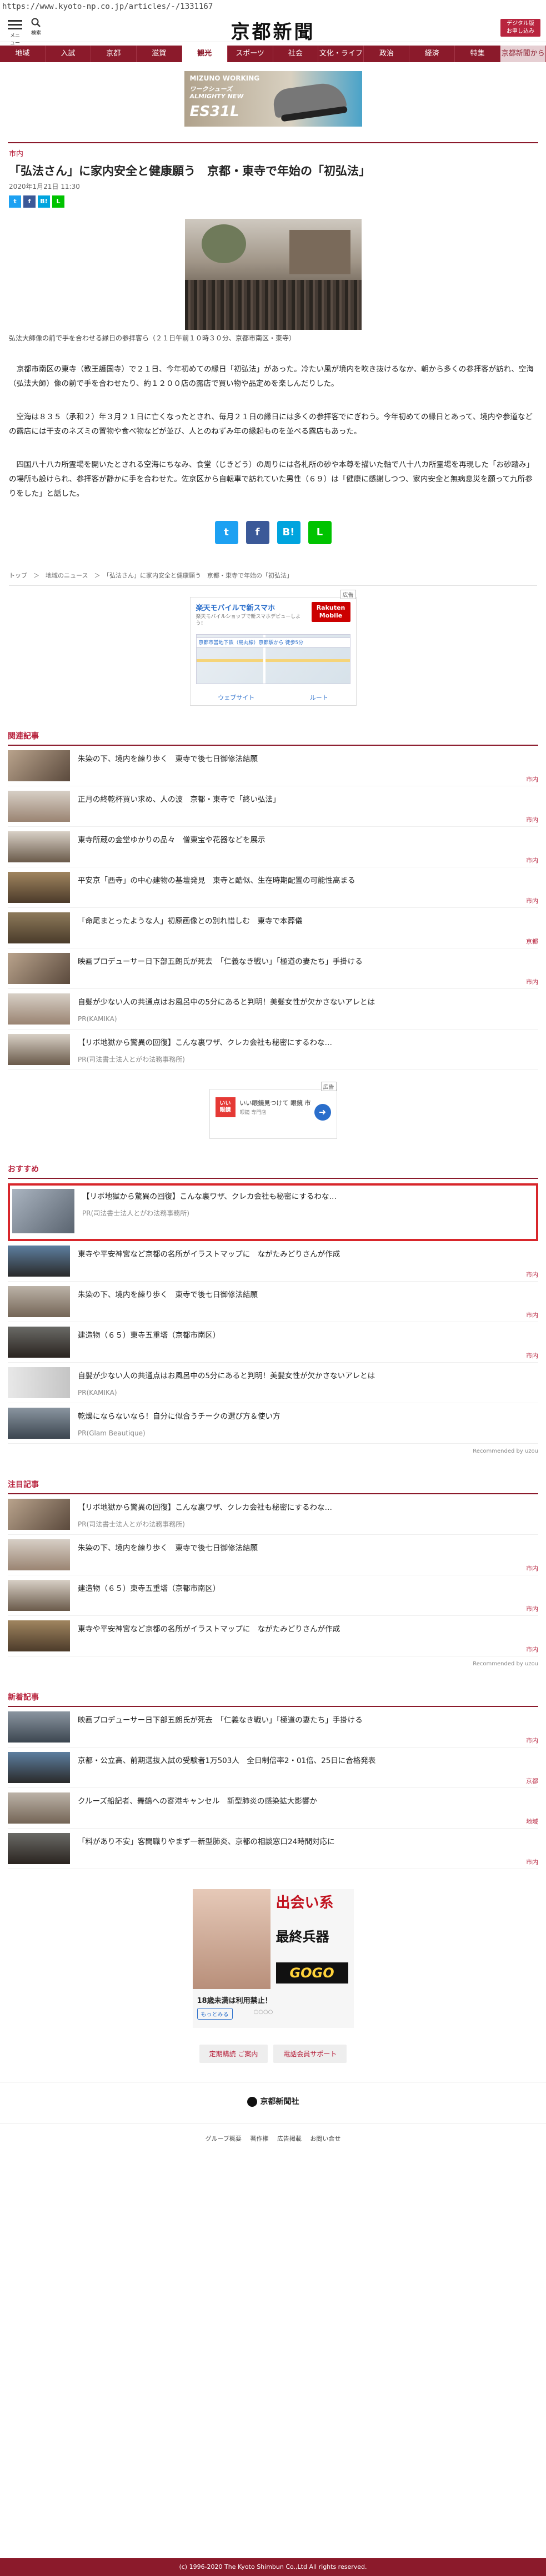 The image size is (546, 2576). What do you see at coordinates (273, 806) in the screenshot?
I see `list-item: 正月の終乾杯買い求め、人の波 京都・東寺で「終い弘法」市内` at bounding box center [273, 806].